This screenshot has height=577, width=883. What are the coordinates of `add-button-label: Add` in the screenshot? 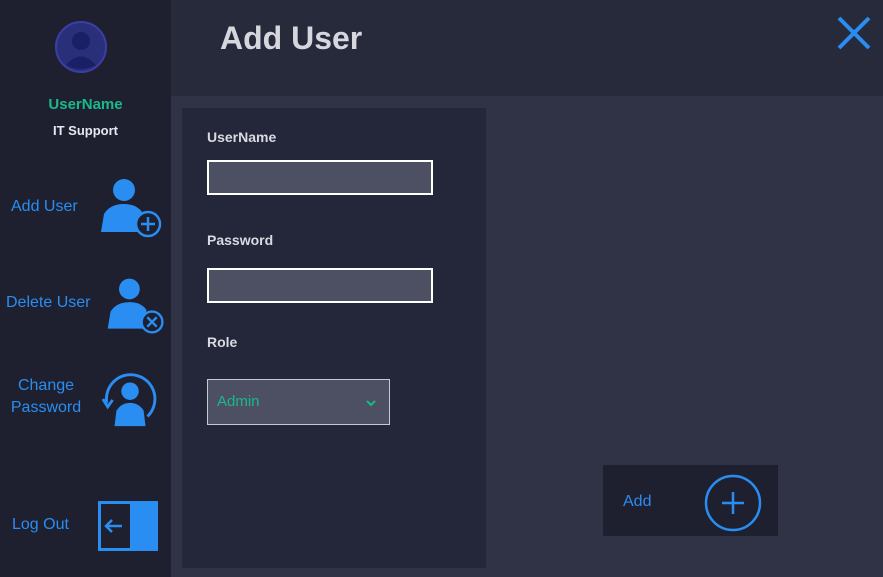 It's located at (637, 501).